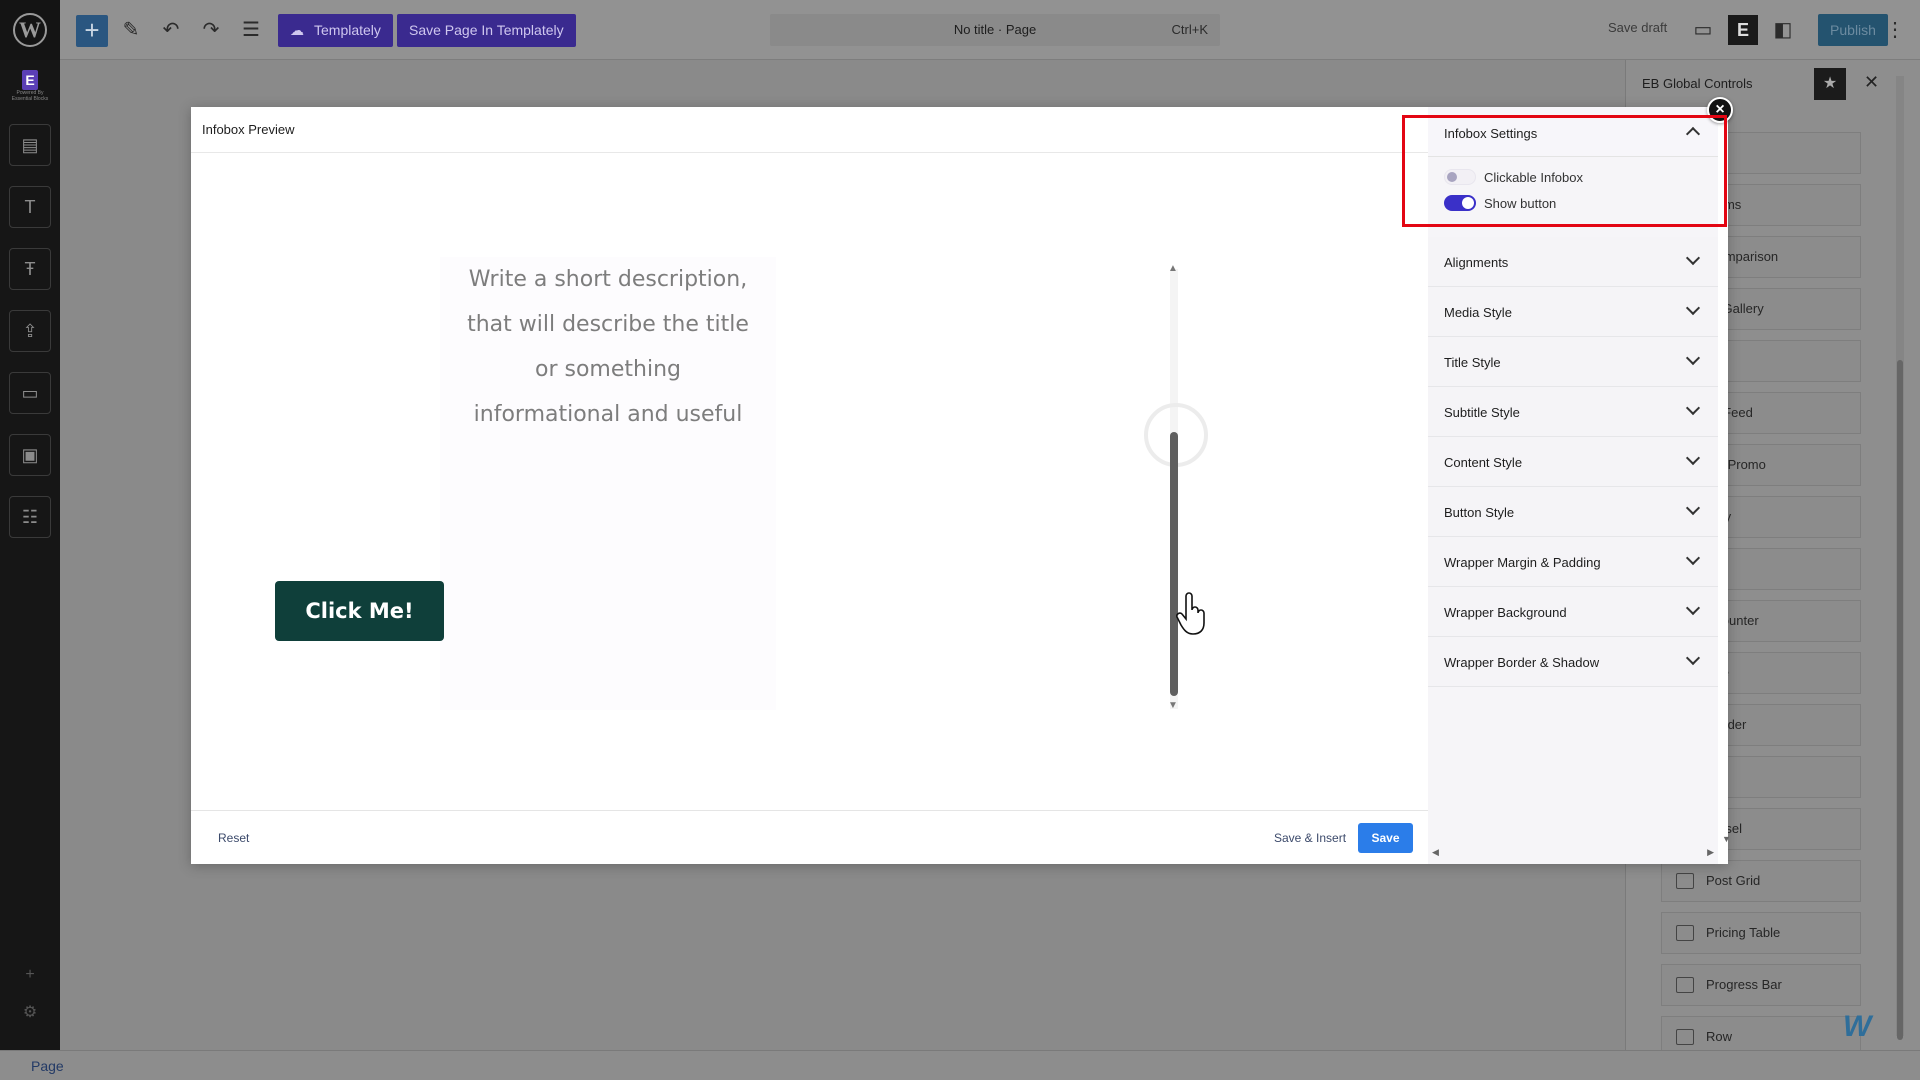 This screenshot has width=1920, height=1080. Describe the element at coordinates (1871, 82) in the screenshot. I see `close-icon: ✕` at that location.